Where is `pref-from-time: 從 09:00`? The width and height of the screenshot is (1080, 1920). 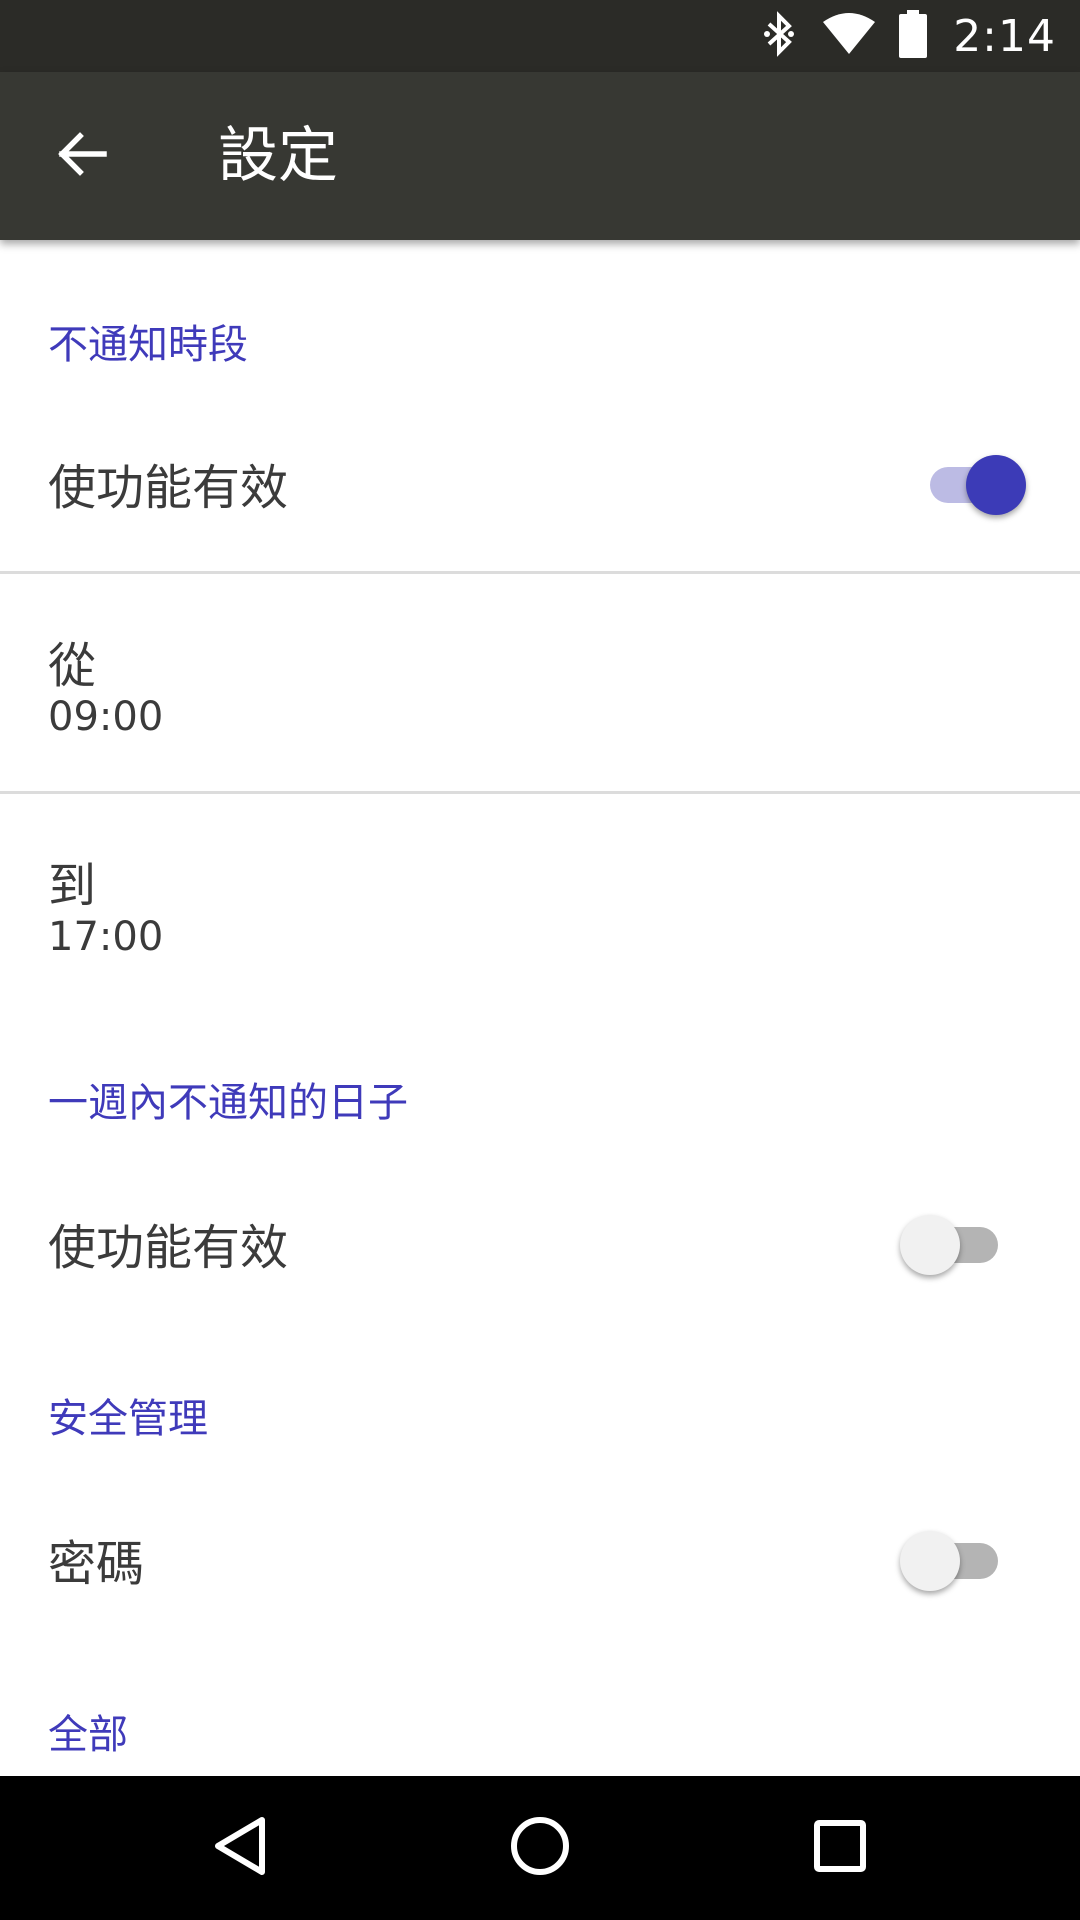 pref-from-time: 從 09:00 is located at coordinates (540, 682).